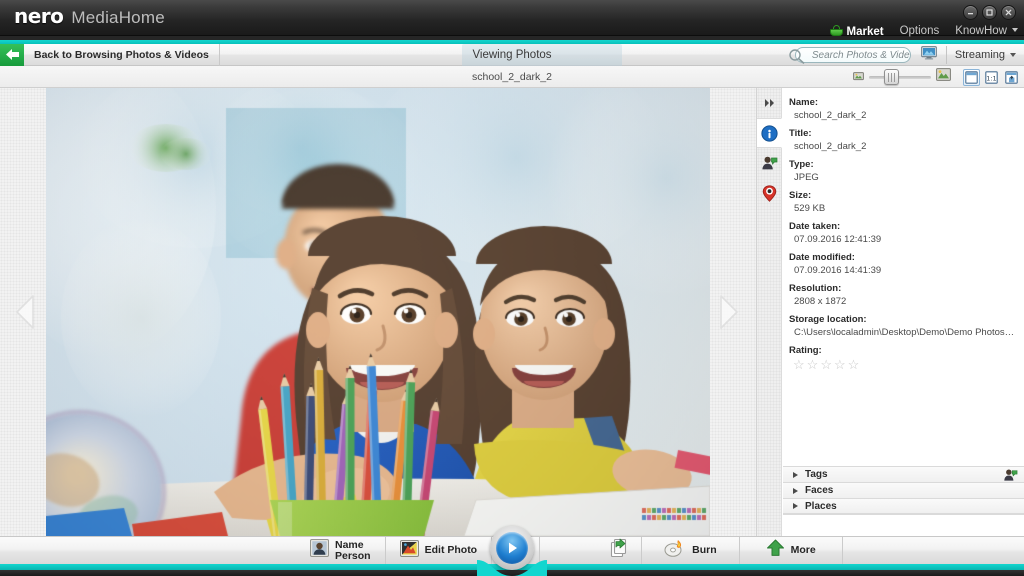 The width and height of the screenshot is (1024, 576). What do you see at coordinates (903, 474) in the screenshot?
I see `section-tags: Tags` at bounding box center [903, 474].